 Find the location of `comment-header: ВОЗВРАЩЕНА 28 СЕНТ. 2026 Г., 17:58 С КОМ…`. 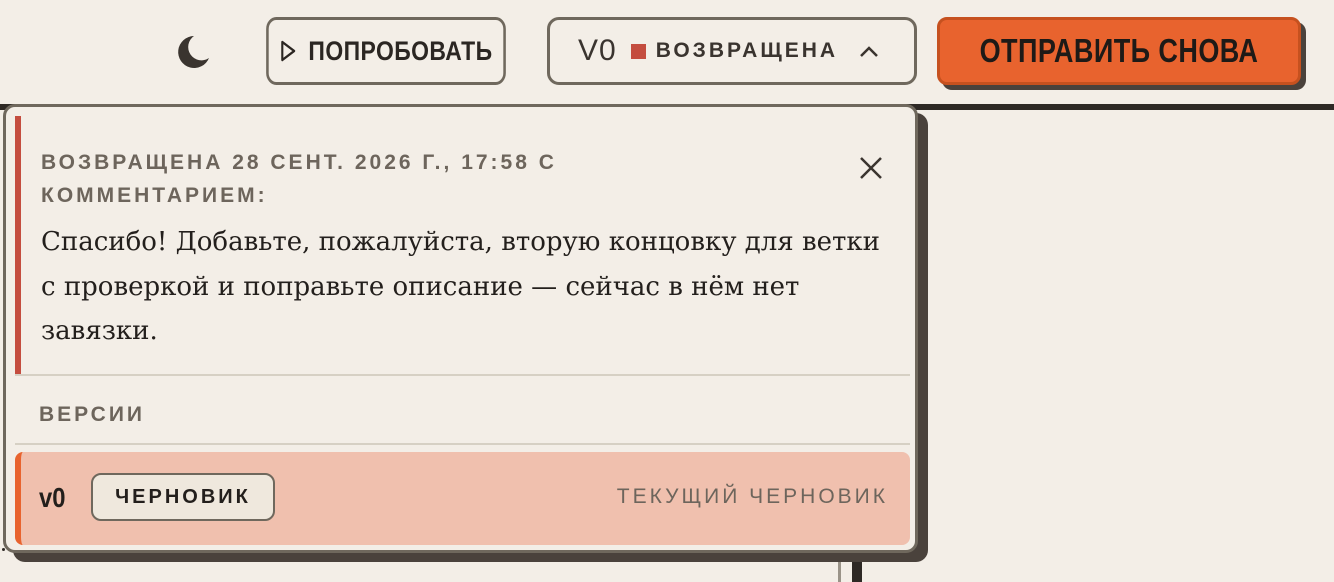

comment-header: ВОЗВРАЩЕНА 28 СЕНТ. 2026 Г., 17:58 С КОМ… is located at coordinates (299, 179).